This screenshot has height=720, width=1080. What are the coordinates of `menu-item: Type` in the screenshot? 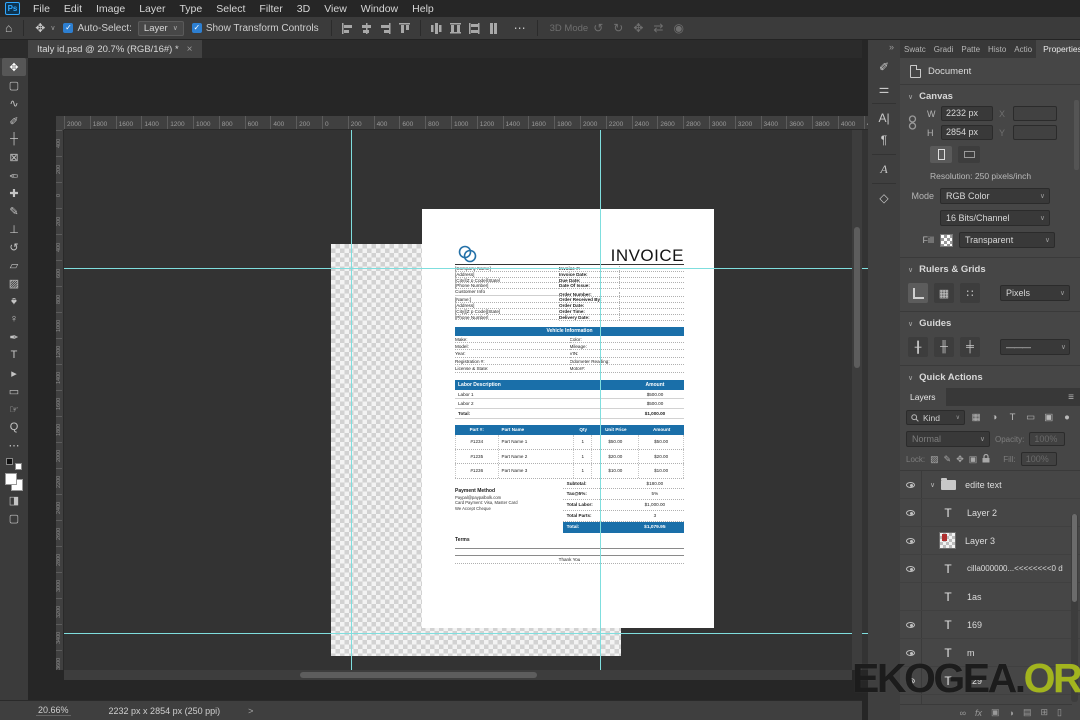 It's located at (190, 9).